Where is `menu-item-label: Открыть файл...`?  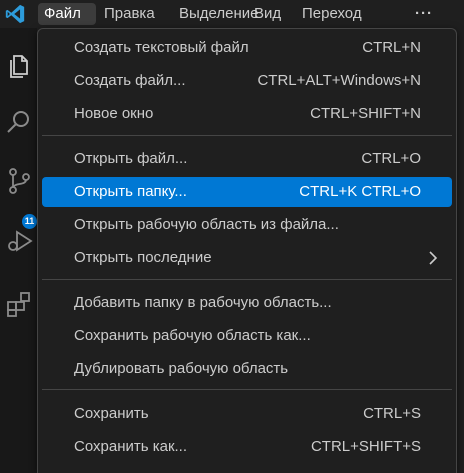 menu-item-label: Открыть файл... is located at coordinates (131, 158).